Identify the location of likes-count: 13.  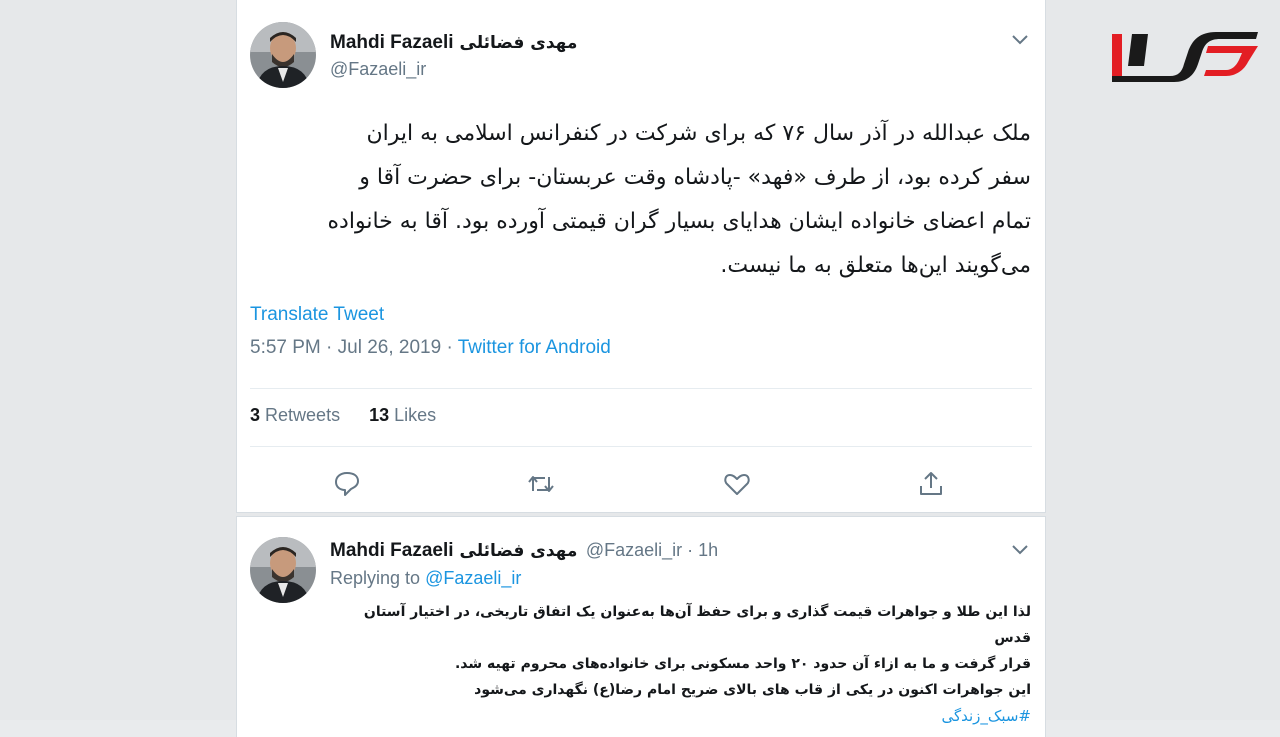
(379, 415).